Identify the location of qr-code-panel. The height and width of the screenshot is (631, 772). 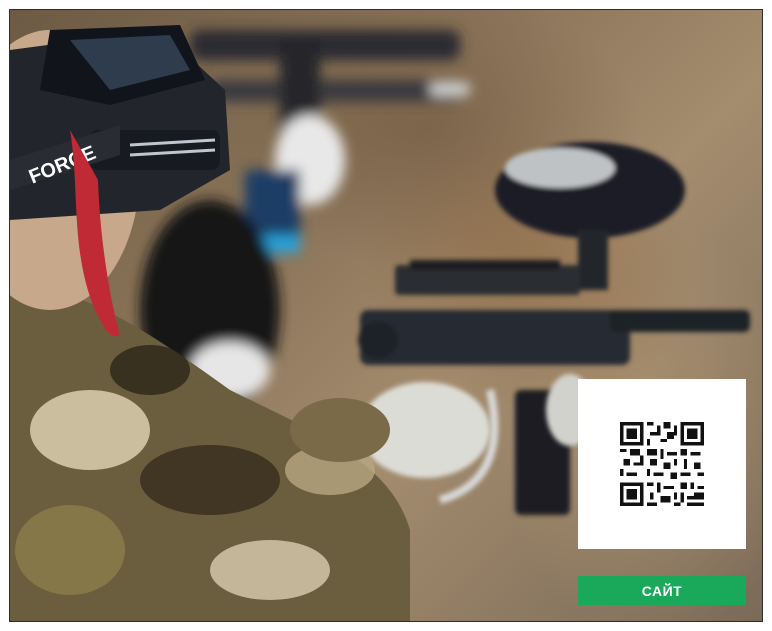
(662, 464).